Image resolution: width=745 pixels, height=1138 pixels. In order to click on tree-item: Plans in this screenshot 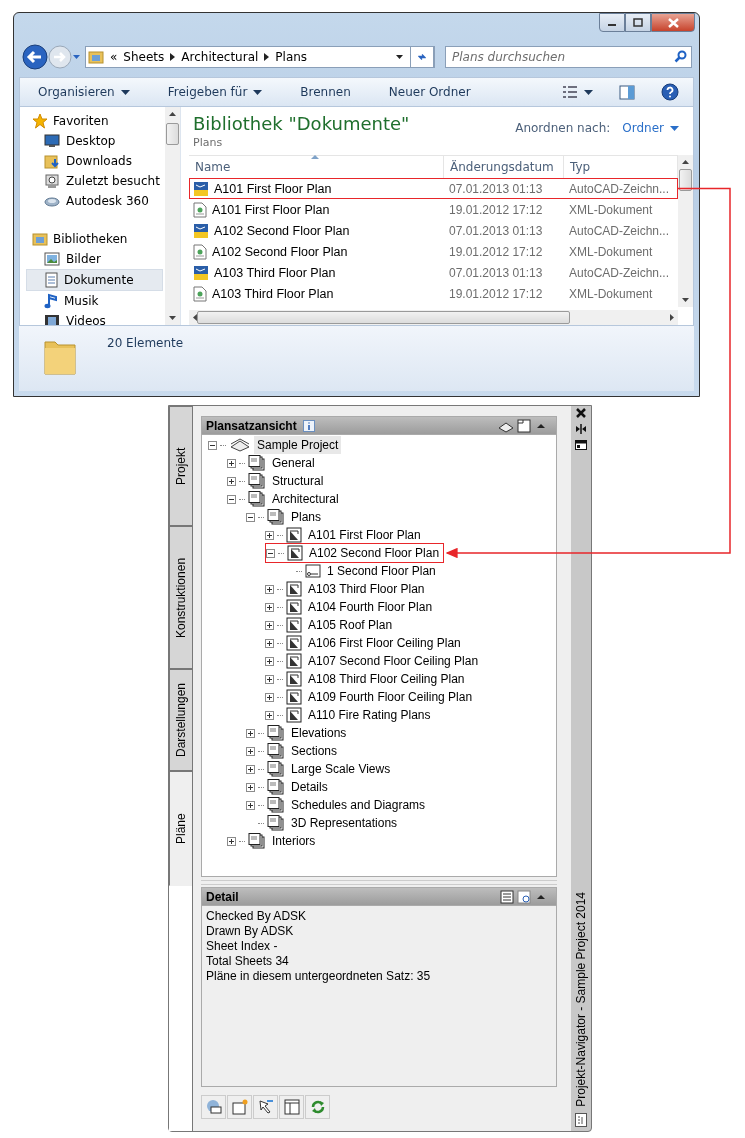, I will do `click(306, 517)`.